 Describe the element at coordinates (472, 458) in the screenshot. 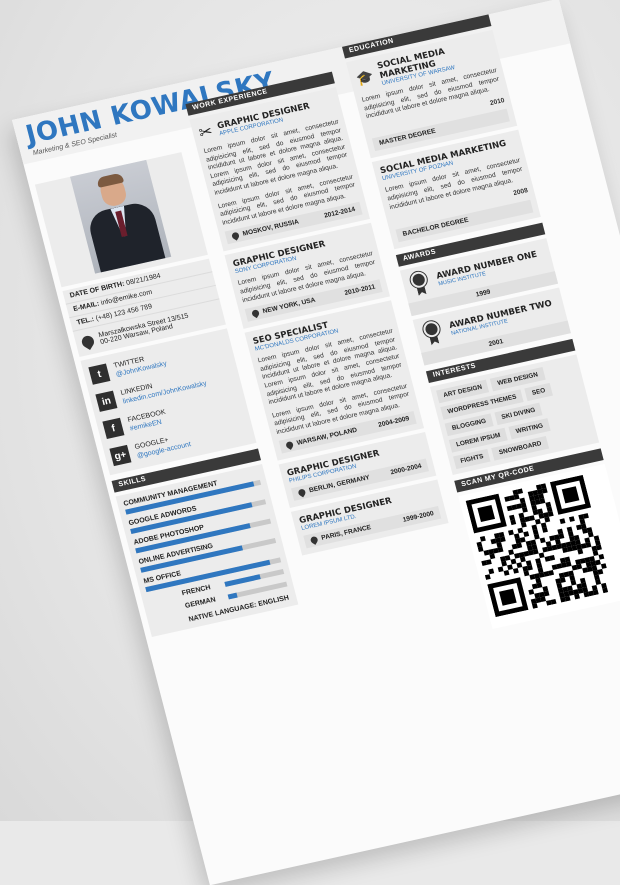

I see `interest-tag: FIGHTS` at that location.